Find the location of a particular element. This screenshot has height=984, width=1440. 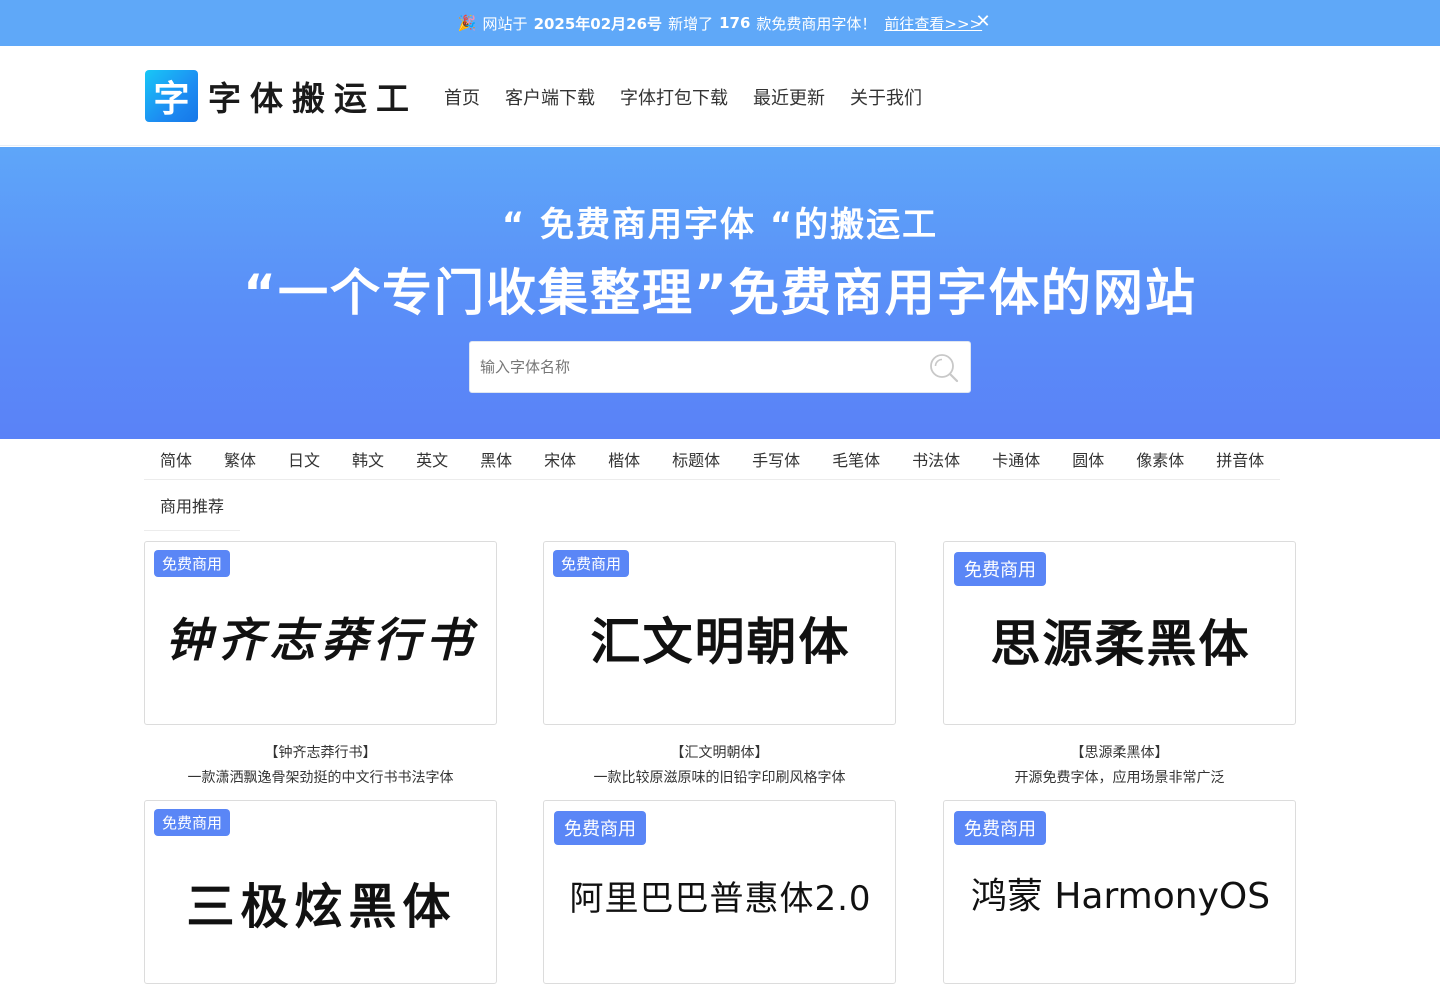

font-sample: 汇文明朝体 is located at coordinates (720, 641).